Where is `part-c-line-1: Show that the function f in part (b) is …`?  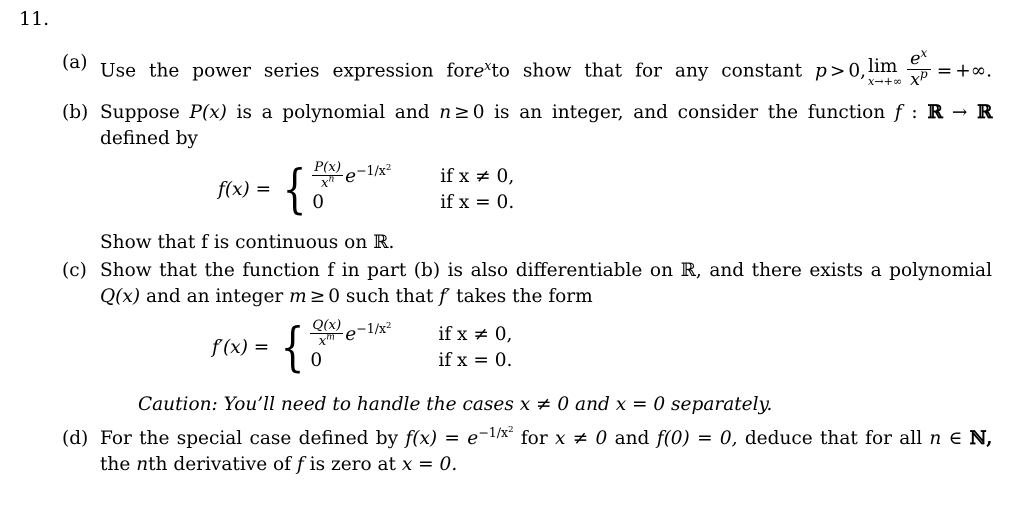
part-c-line-1: Show that the function f in part (b) is … is located at coordinates (546, 270).